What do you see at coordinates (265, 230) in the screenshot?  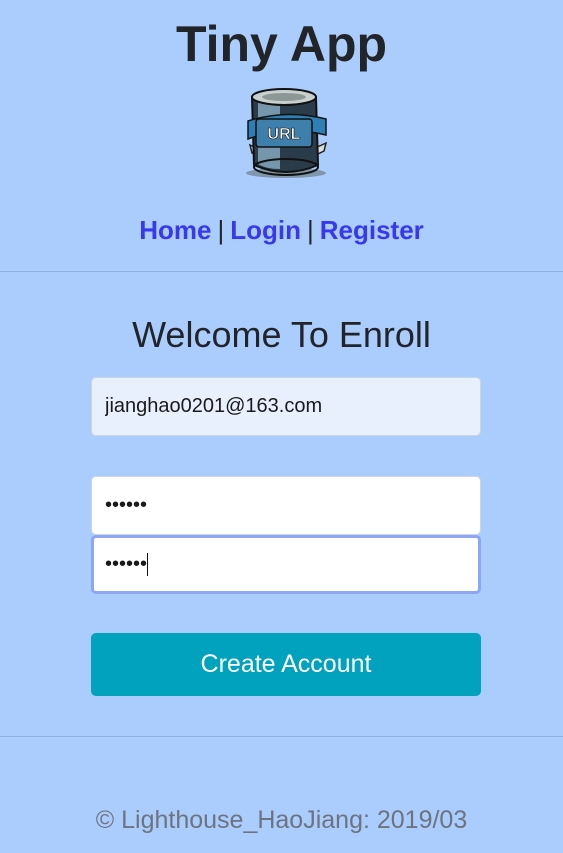 I see `nav-login-link: Login` at bounding box center [265, 230].